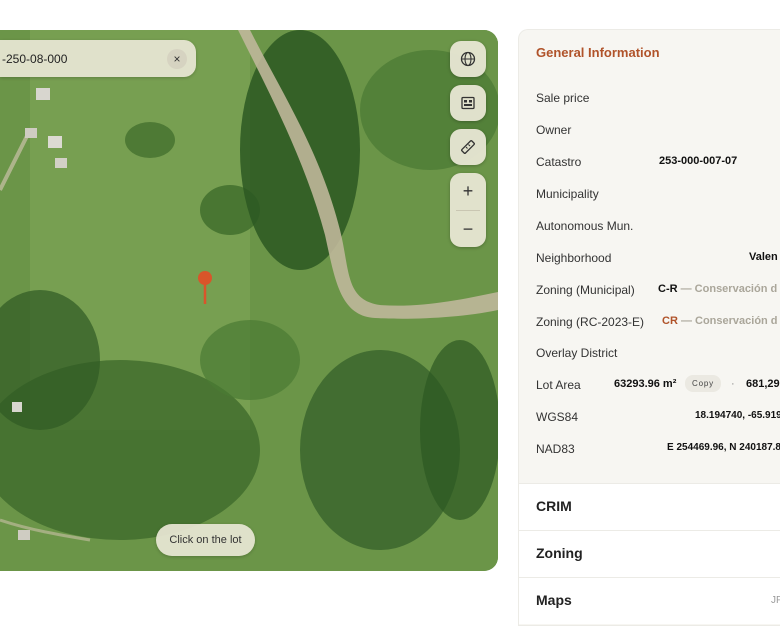 Image resolution: width=780 pixels, height=626 pixels. I want to click on section-maps: Maps JF, so click(649, 600).